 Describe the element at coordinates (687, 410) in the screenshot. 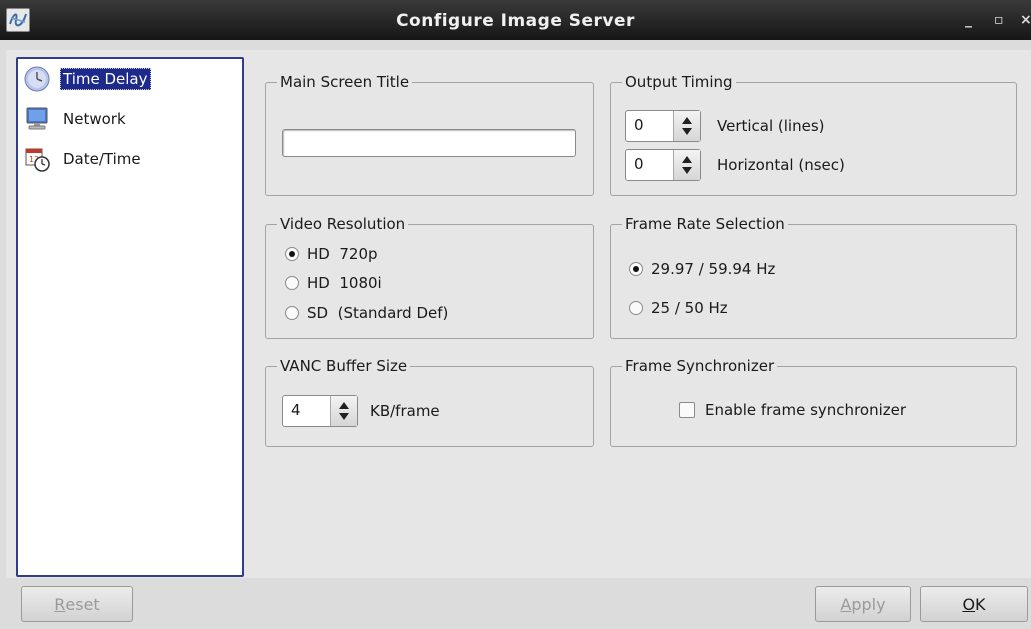

I see `enable-frame-sync-checkbox` at that location.